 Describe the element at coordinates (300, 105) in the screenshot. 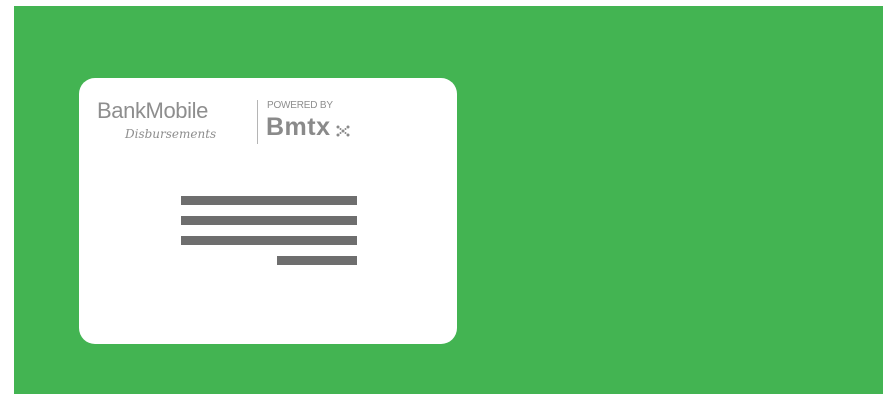

I see `powered-by-label: POWERED BY` at that location.